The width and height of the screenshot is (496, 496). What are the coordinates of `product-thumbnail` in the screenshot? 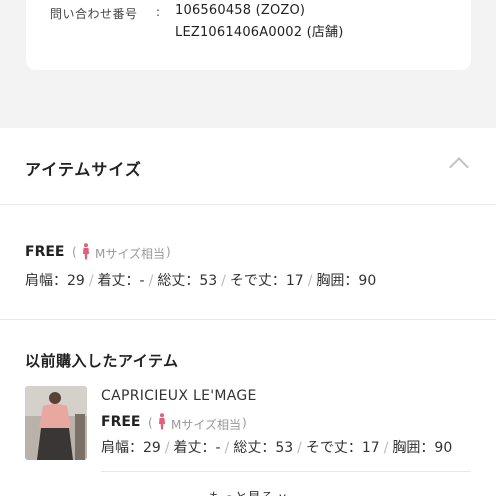 It's located at (56, 423).